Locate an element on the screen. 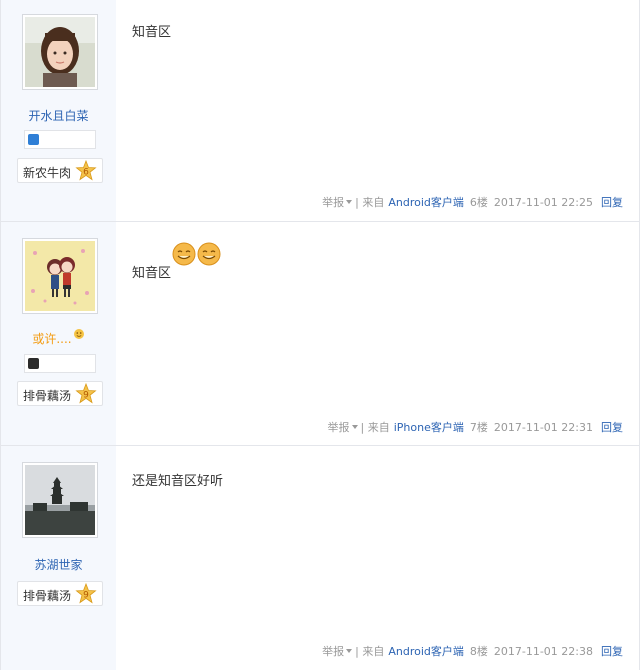  level-badge: 新农牛肉 6 is located at coordinates (60, 170).